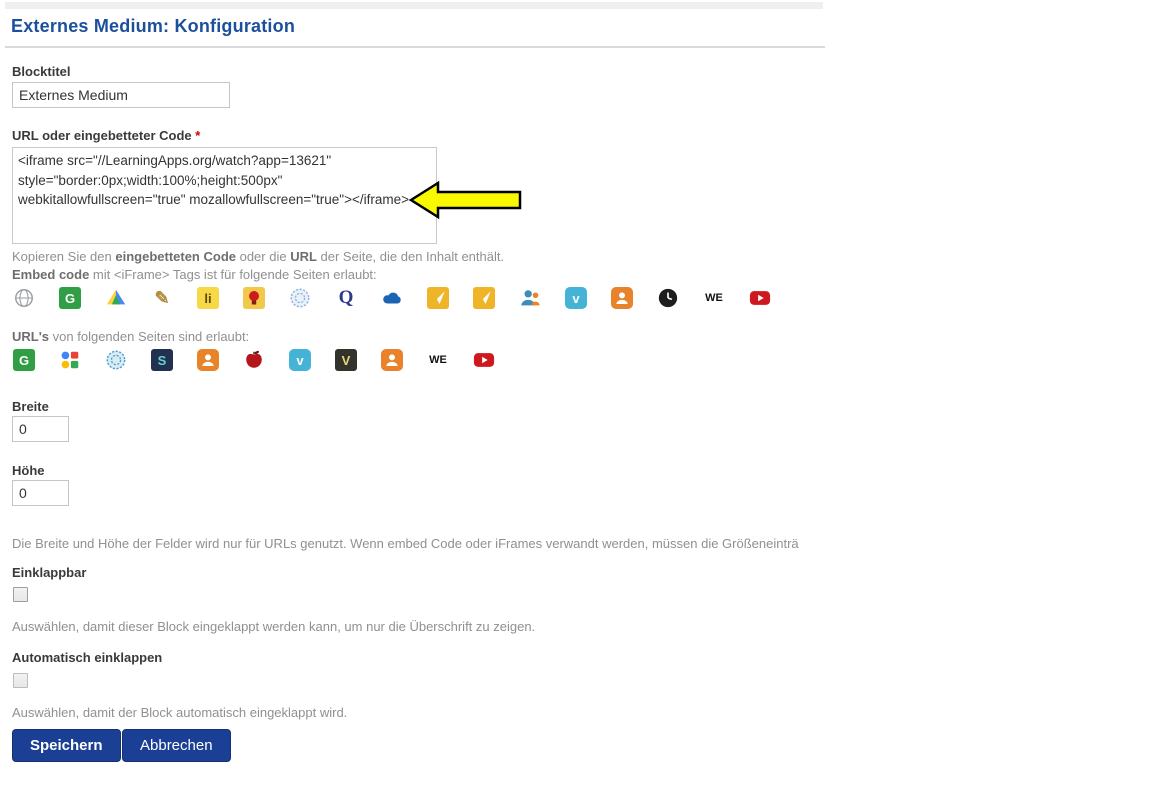  What do you see at coordinates (24, 298) in the screenshot?
I see `globe-icon` at bounding box center [24, 298].